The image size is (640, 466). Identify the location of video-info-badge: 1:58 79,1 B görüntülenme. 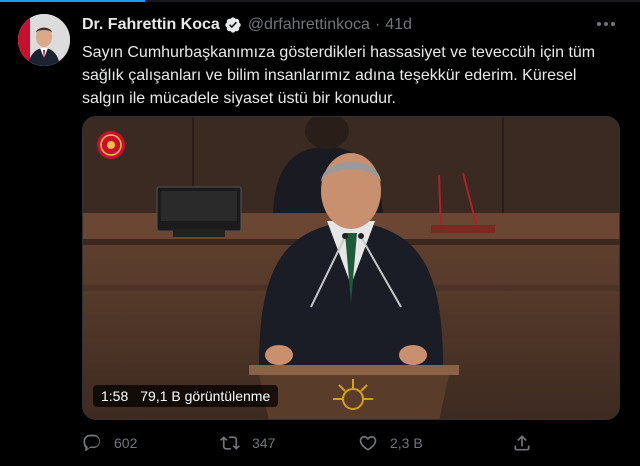
(186, 396).